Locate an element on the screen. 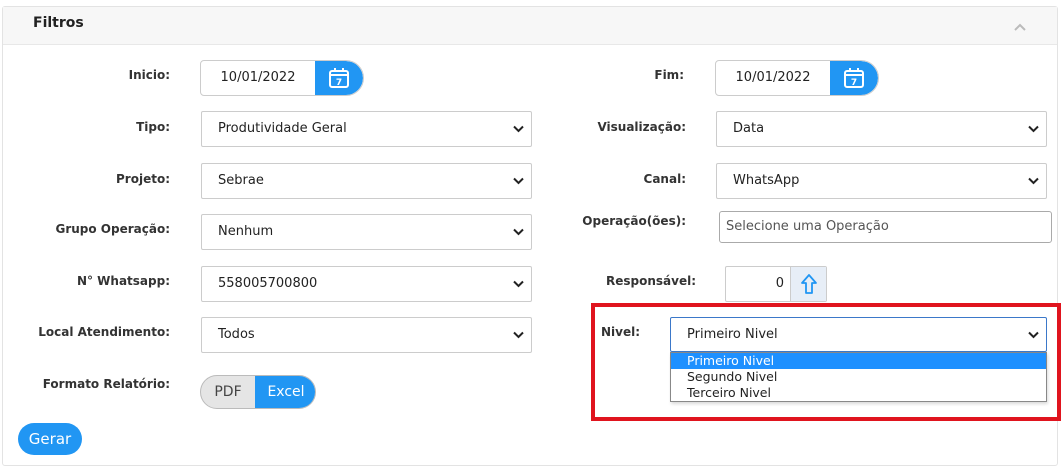 Image resolution: width=1061 pixels, height=469 pixels. end-calendar-button: 7 is located at coordinates (854, 78).